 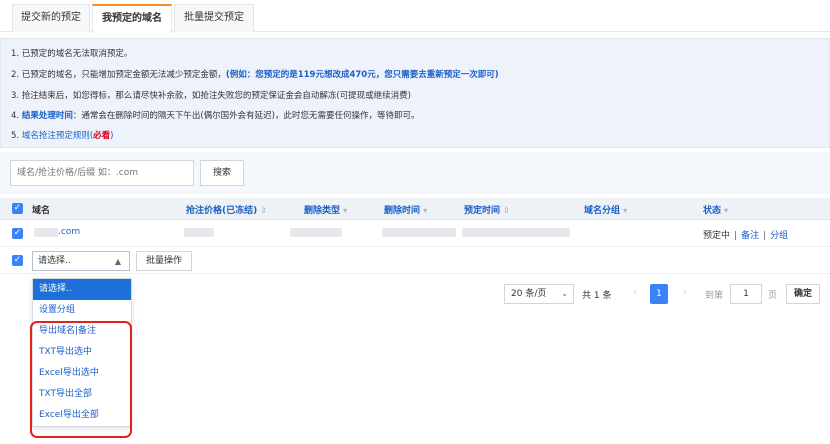 What do you see at coordinates (57, 136) in the screenshot?
I see `rules-link: 域名抢注预定规则(` at bounding box center [57, 136].